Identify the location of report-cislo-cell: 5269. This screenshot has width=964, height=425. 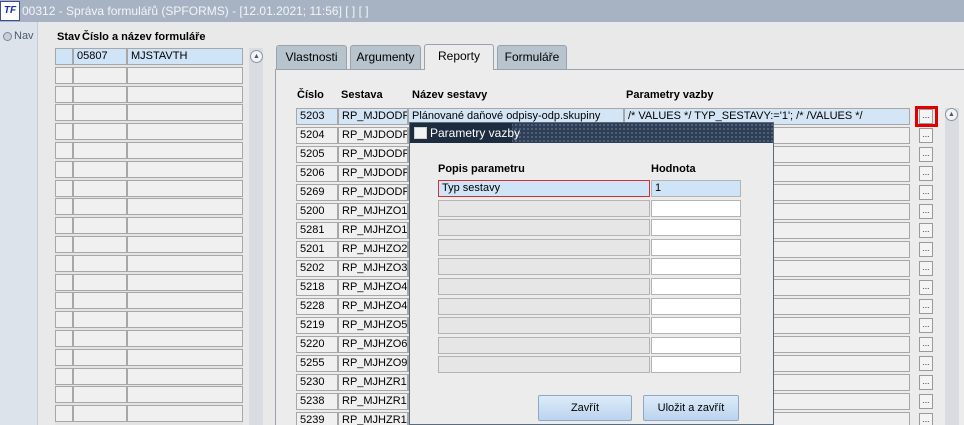
(317, 192).